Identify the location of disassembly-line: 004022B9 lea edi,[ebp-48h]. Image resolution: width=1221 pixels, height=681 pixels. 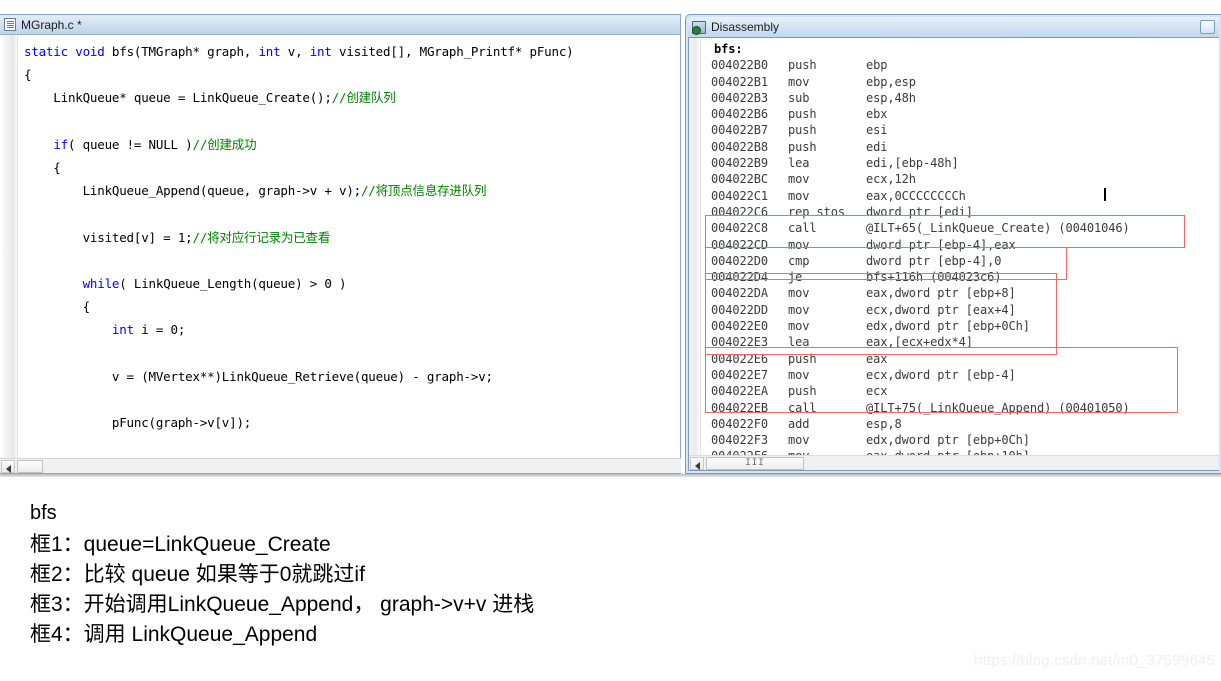
(960, 163).